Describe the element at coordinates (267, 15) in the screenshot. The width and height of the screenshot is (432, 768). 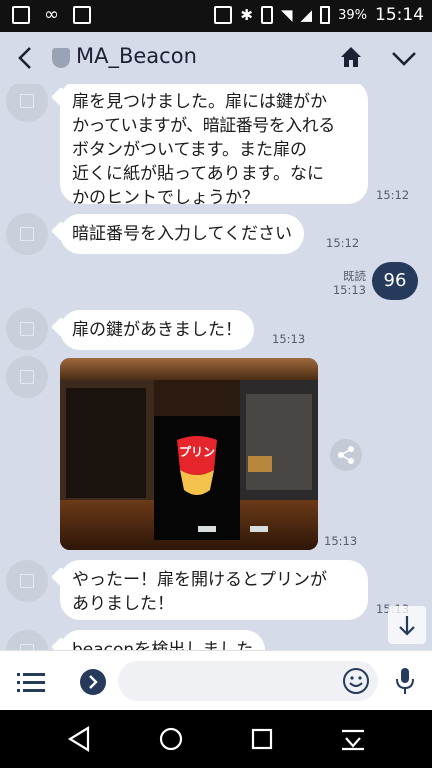
I see `vibrate-icon` at that location.